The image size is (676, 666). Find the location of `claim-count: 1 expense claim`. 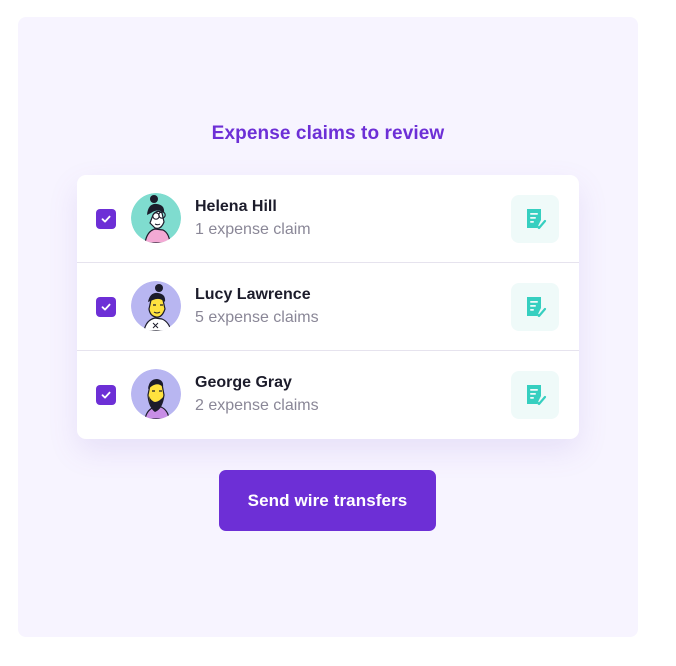

claim-count: 1 expense claim is located at coordinates (253, 229).